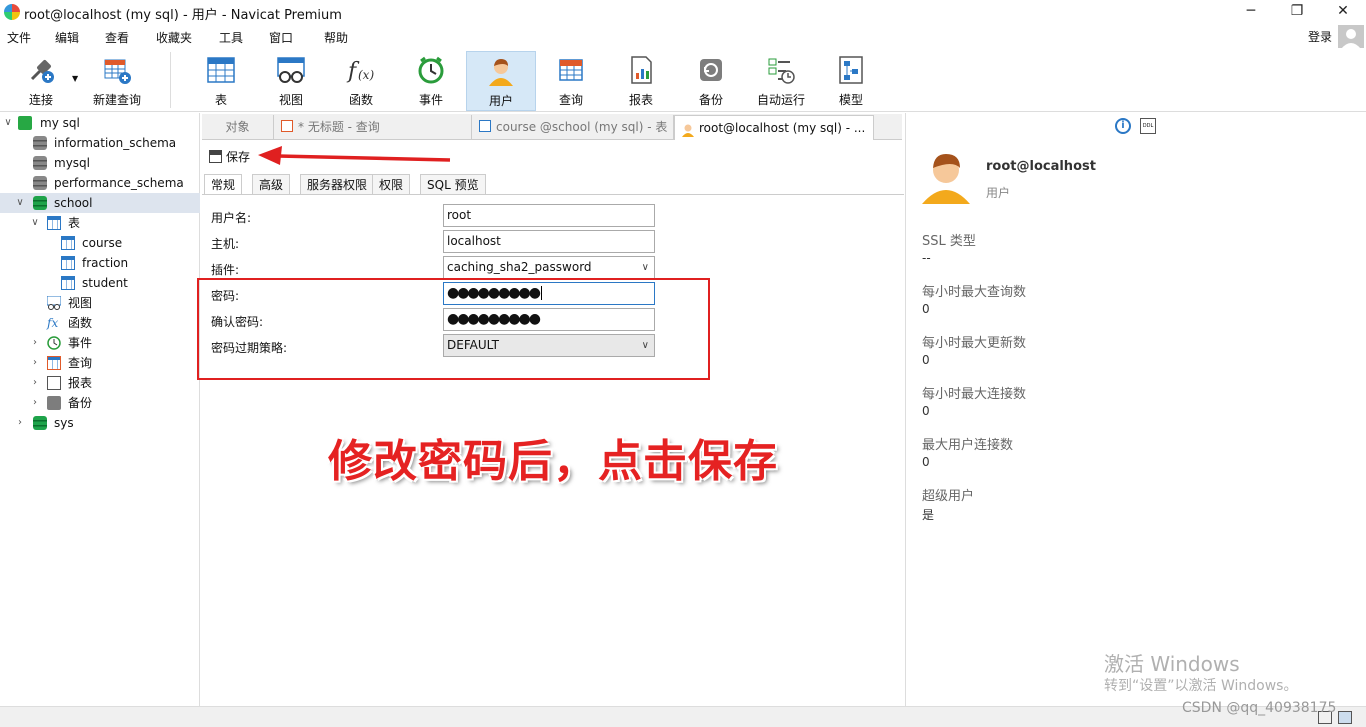 Image resolution: width=1366 pixels, height=727 pixels. Describe the element at coordinates (100, 323) in the screenshot. I see `tree-functions-folder: fx 函数` at that location.